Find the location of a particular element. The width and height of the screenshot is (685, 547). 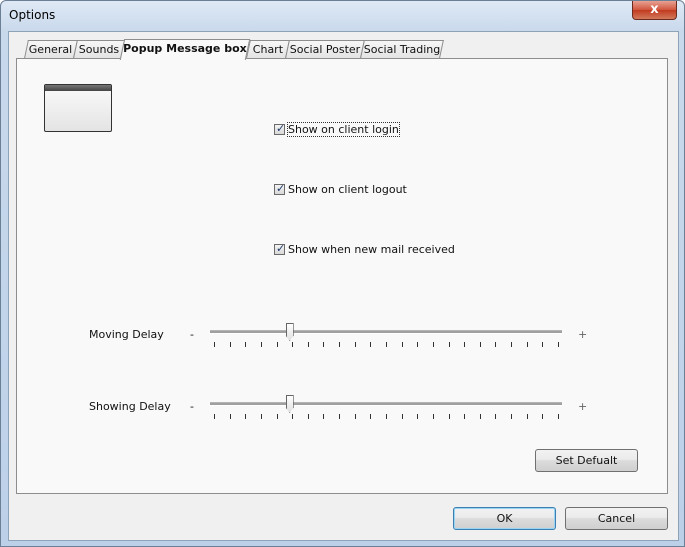

moving-delay-max-label: + is located at coordinates (583, 334).